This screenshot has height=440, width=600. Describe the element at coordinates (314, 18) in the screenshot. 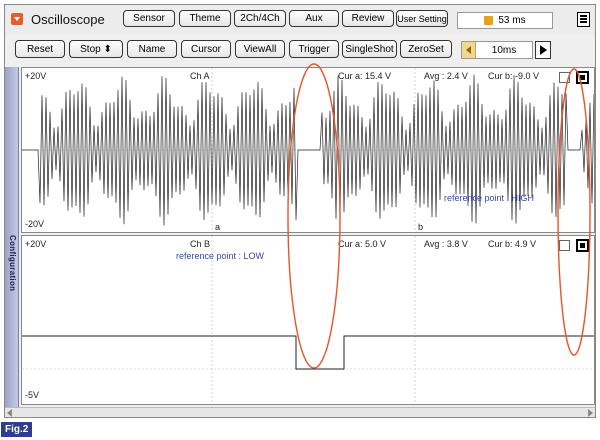

I see `aux-button: Aux` at that location.